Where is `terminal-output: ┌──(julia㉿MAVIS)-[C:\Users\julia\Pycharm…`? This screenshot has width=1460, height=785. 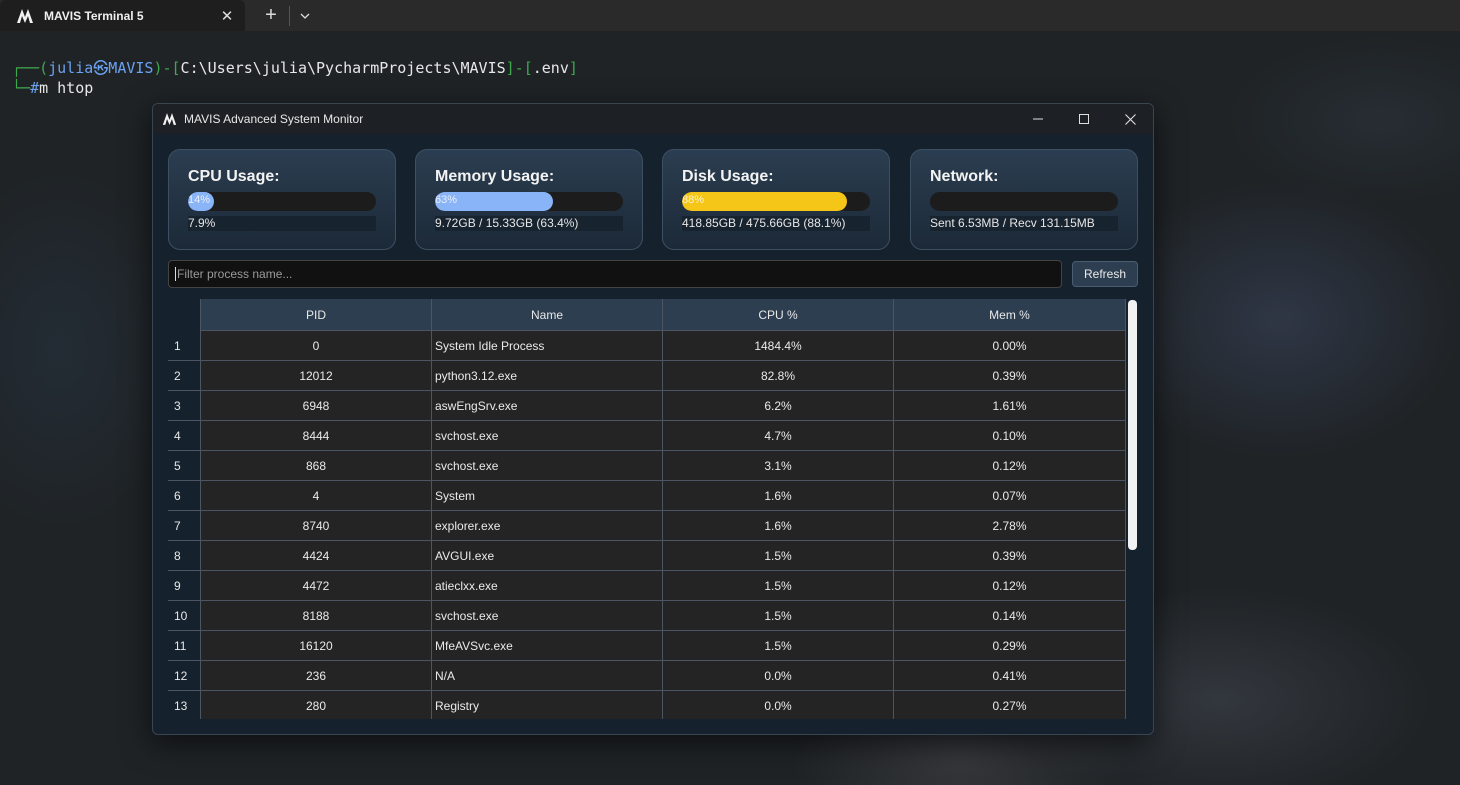 terminal-output: ┌──(julia㉿MAVIS)-[C:\Users\julia\Pycharm… is located at coordinates (295, 78).